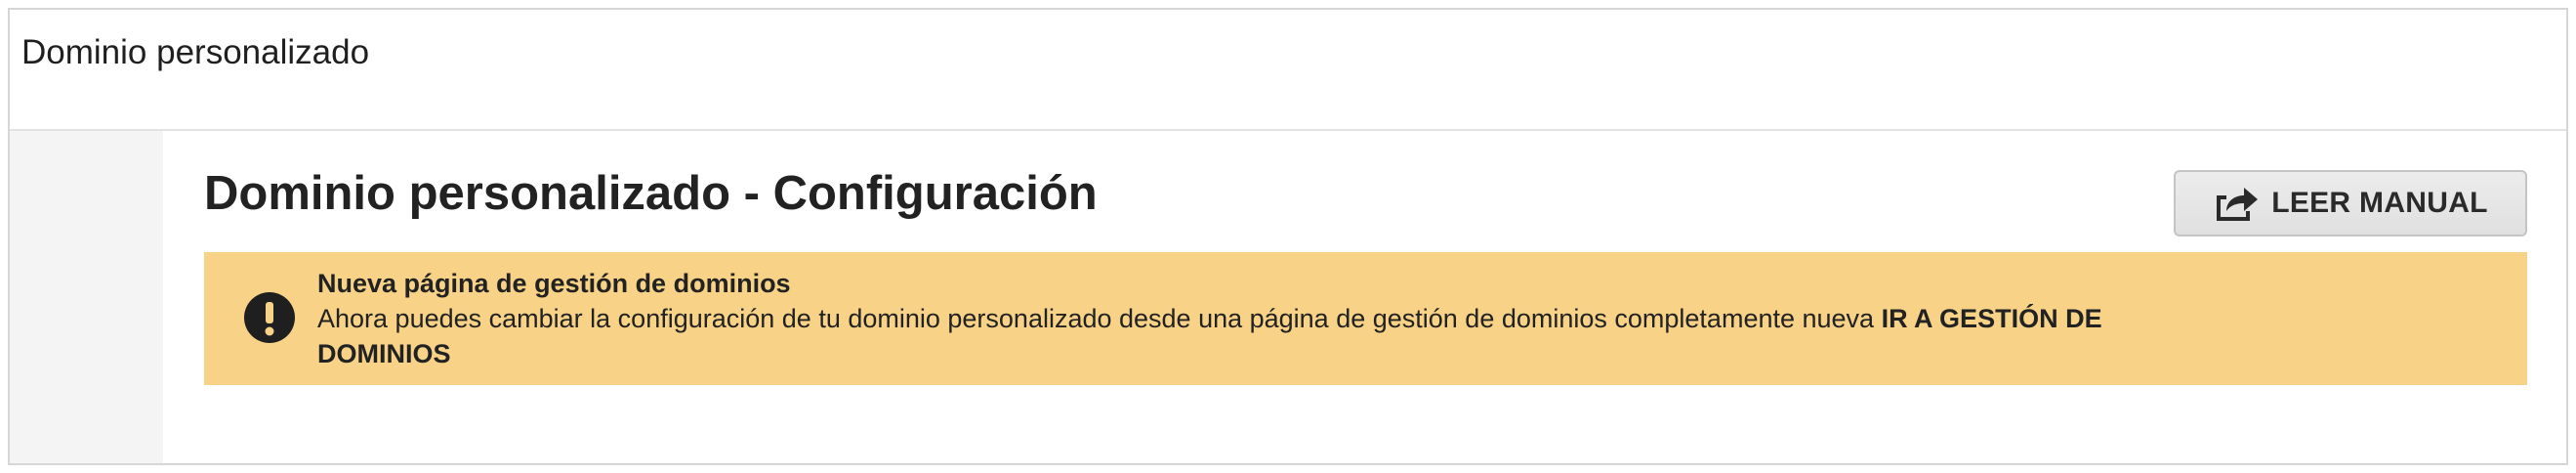  Describe the element at coordinates (269, 318) in the screenshot. I see `exclamation-circle-icon` at that location.